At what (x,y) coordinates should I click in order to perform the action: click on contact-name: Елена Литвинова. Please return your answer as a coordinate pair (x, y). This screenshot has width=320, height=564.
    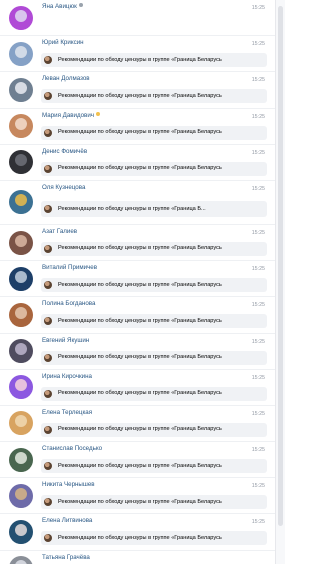
    Looking at the image, I should click on (67, 520).